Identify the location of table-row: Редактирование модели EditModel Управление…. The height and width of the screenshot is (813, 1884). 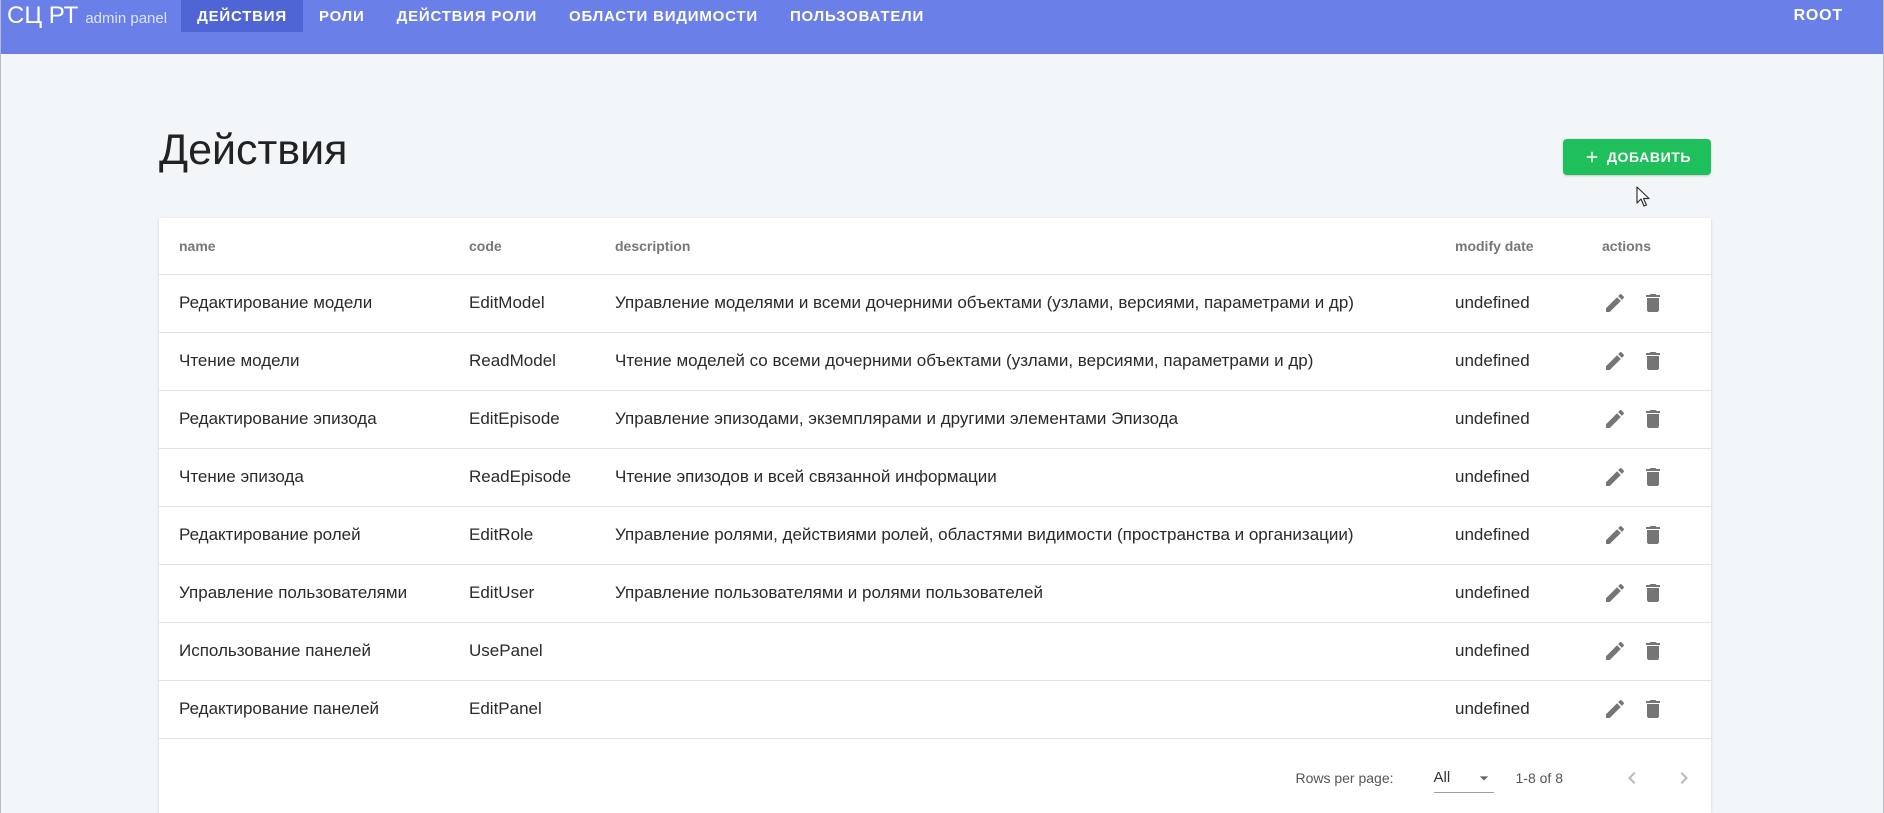
(935, 303).